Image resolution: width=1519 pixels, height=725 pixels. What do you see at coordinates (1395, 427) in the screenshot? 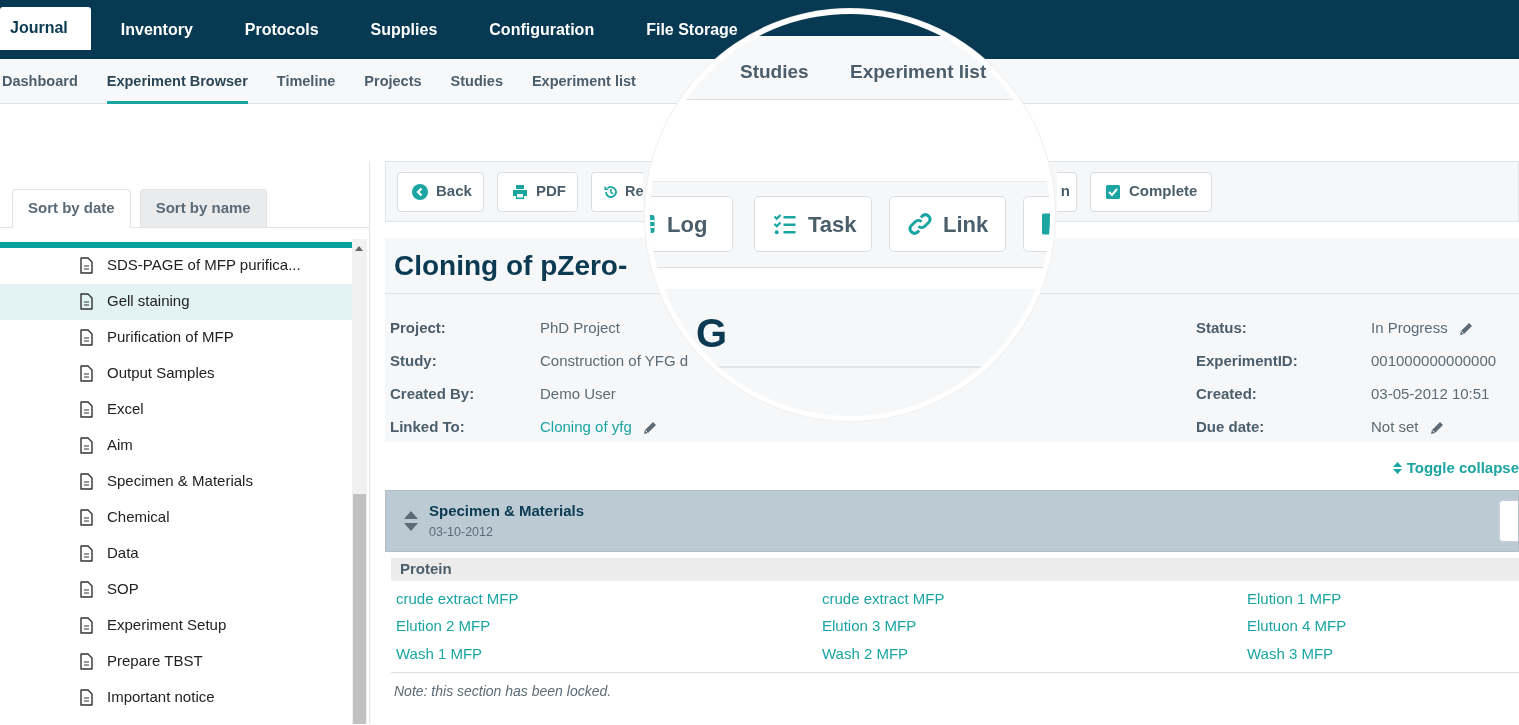
I see `field-value: Not set` at bounding box center [1395, 427].